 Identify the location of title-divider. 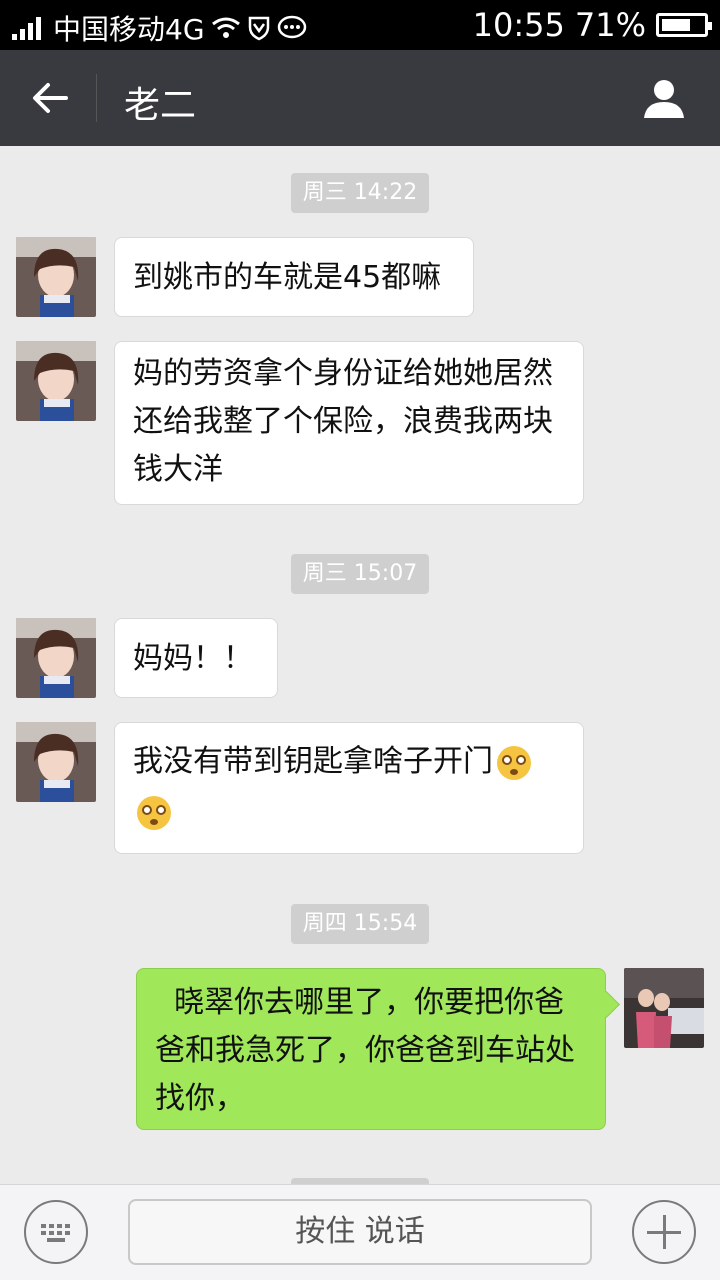
(96, 98).